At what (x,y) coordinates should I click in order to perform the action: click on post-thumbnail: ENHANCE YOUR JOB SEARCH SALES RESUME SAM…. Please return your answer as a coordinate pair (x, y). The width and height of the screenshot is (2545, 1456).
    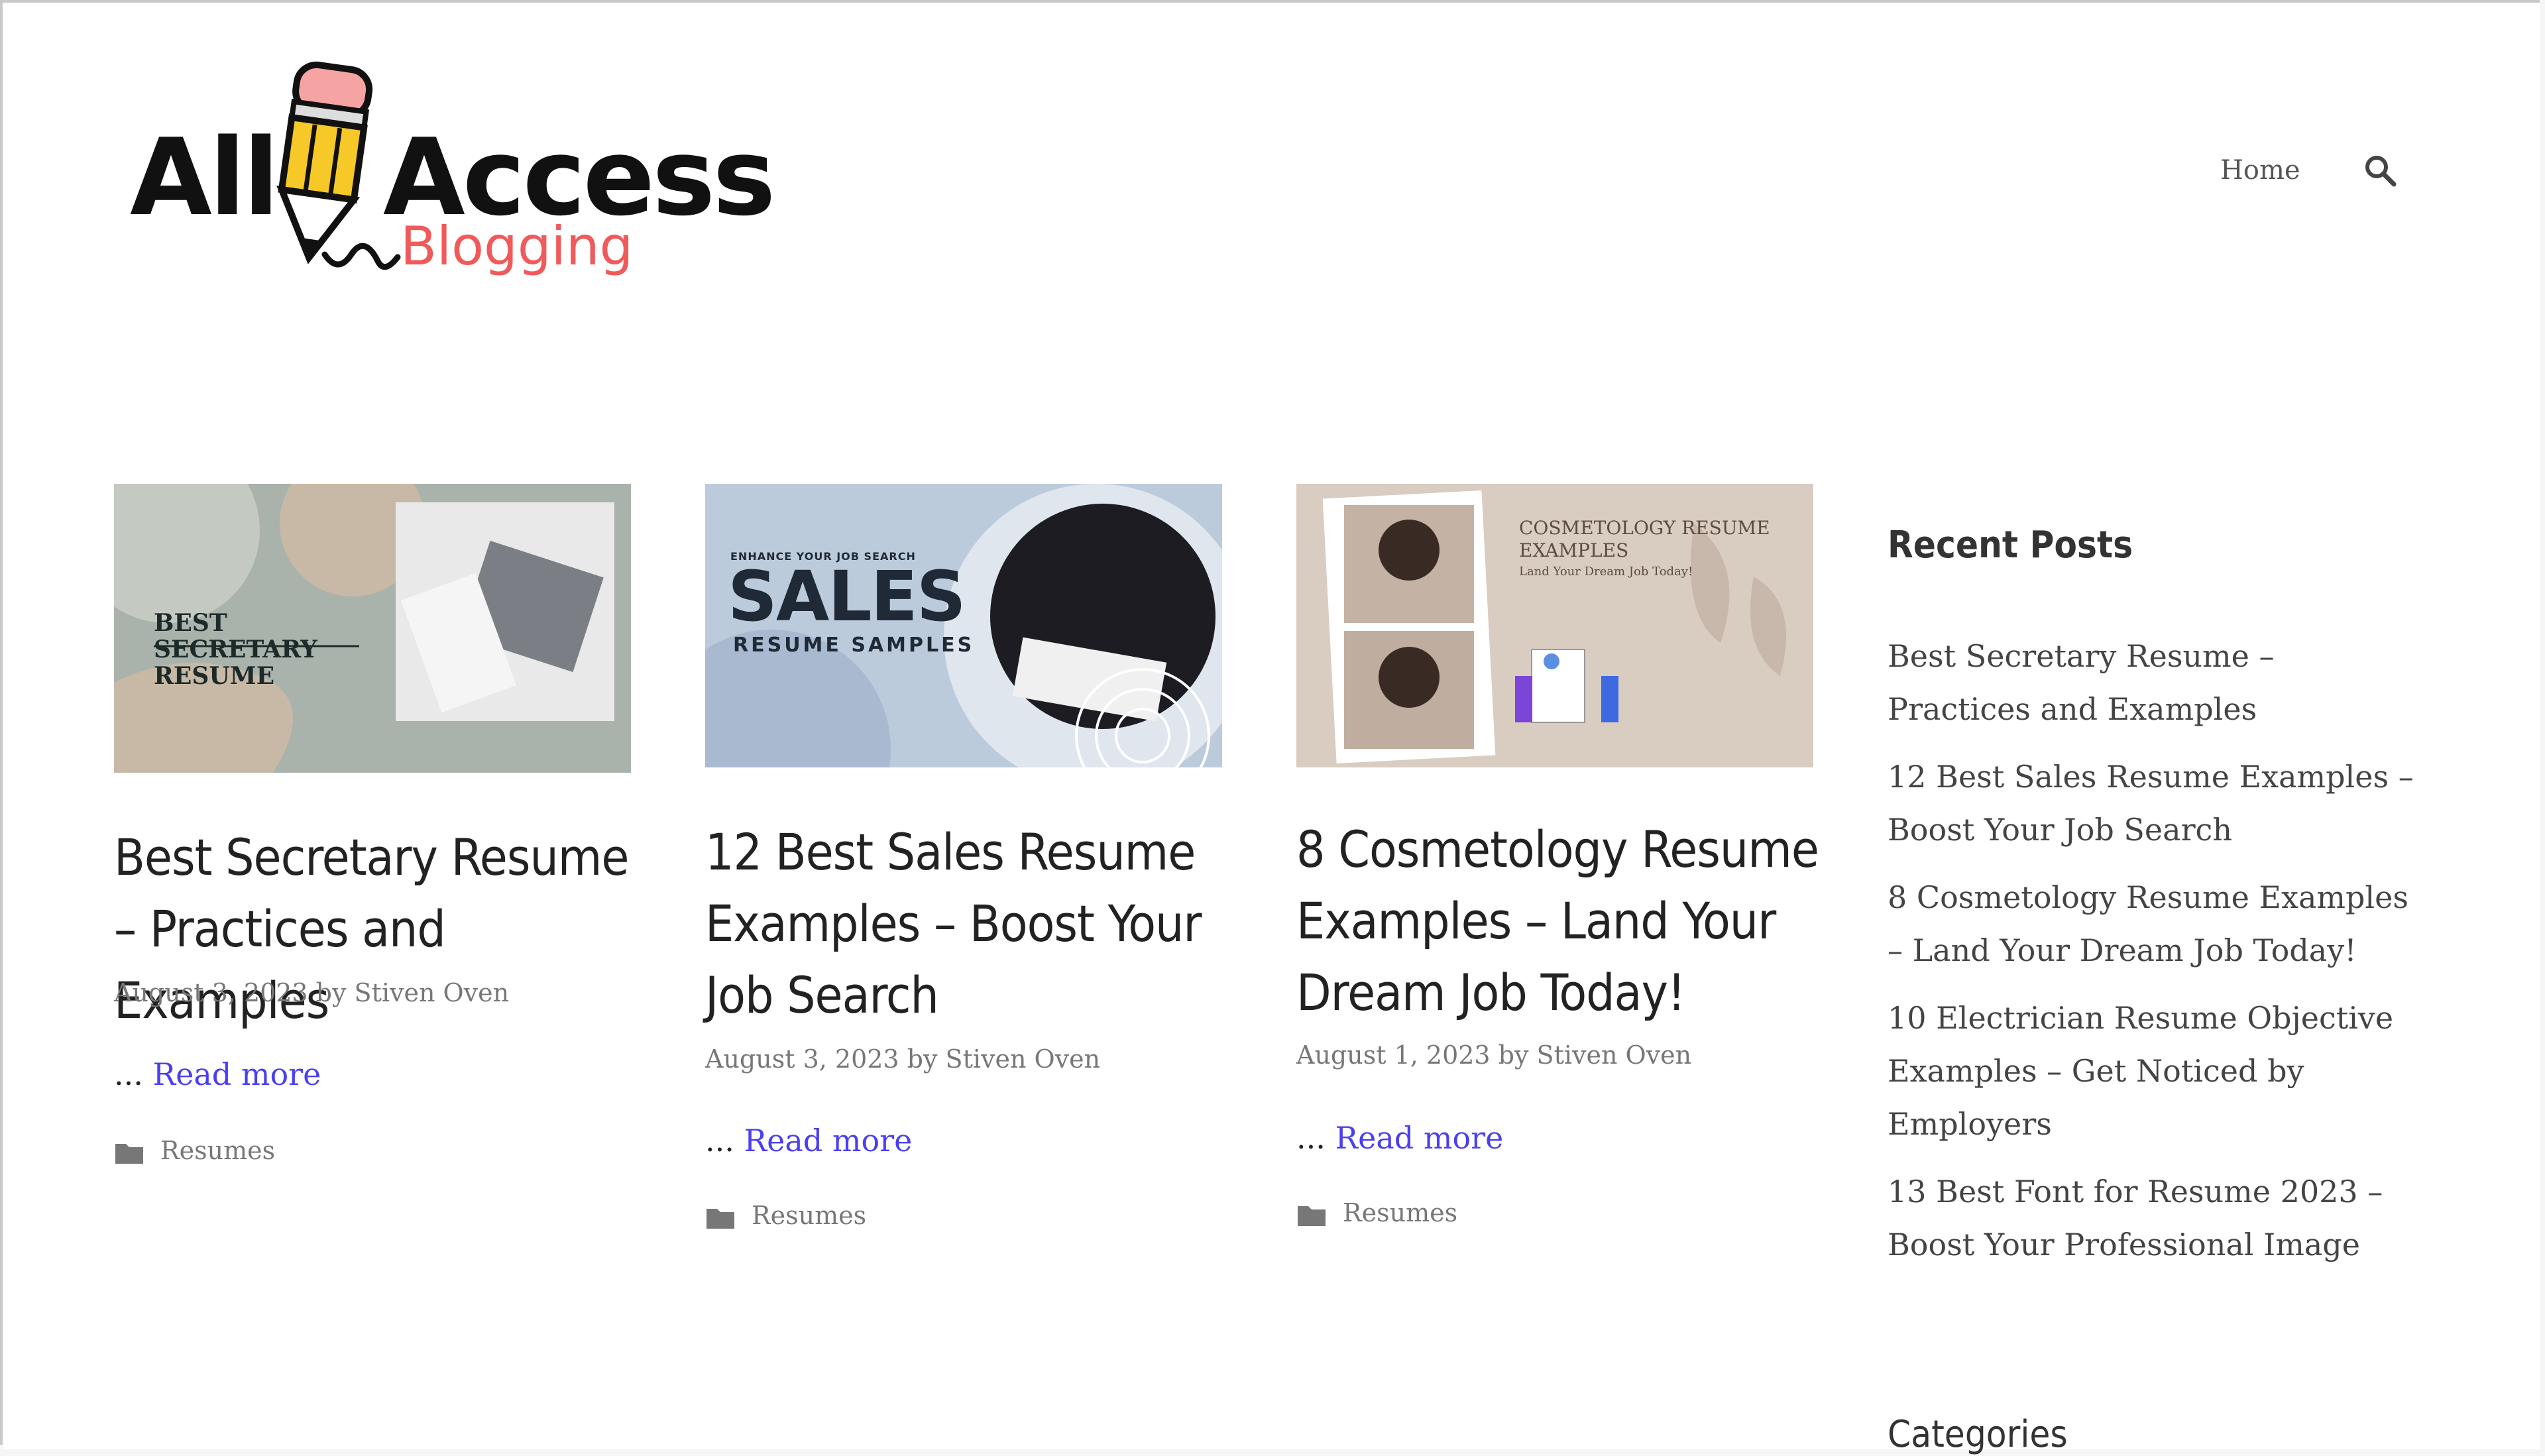
    Looking at the image, I should click on (963, 626).